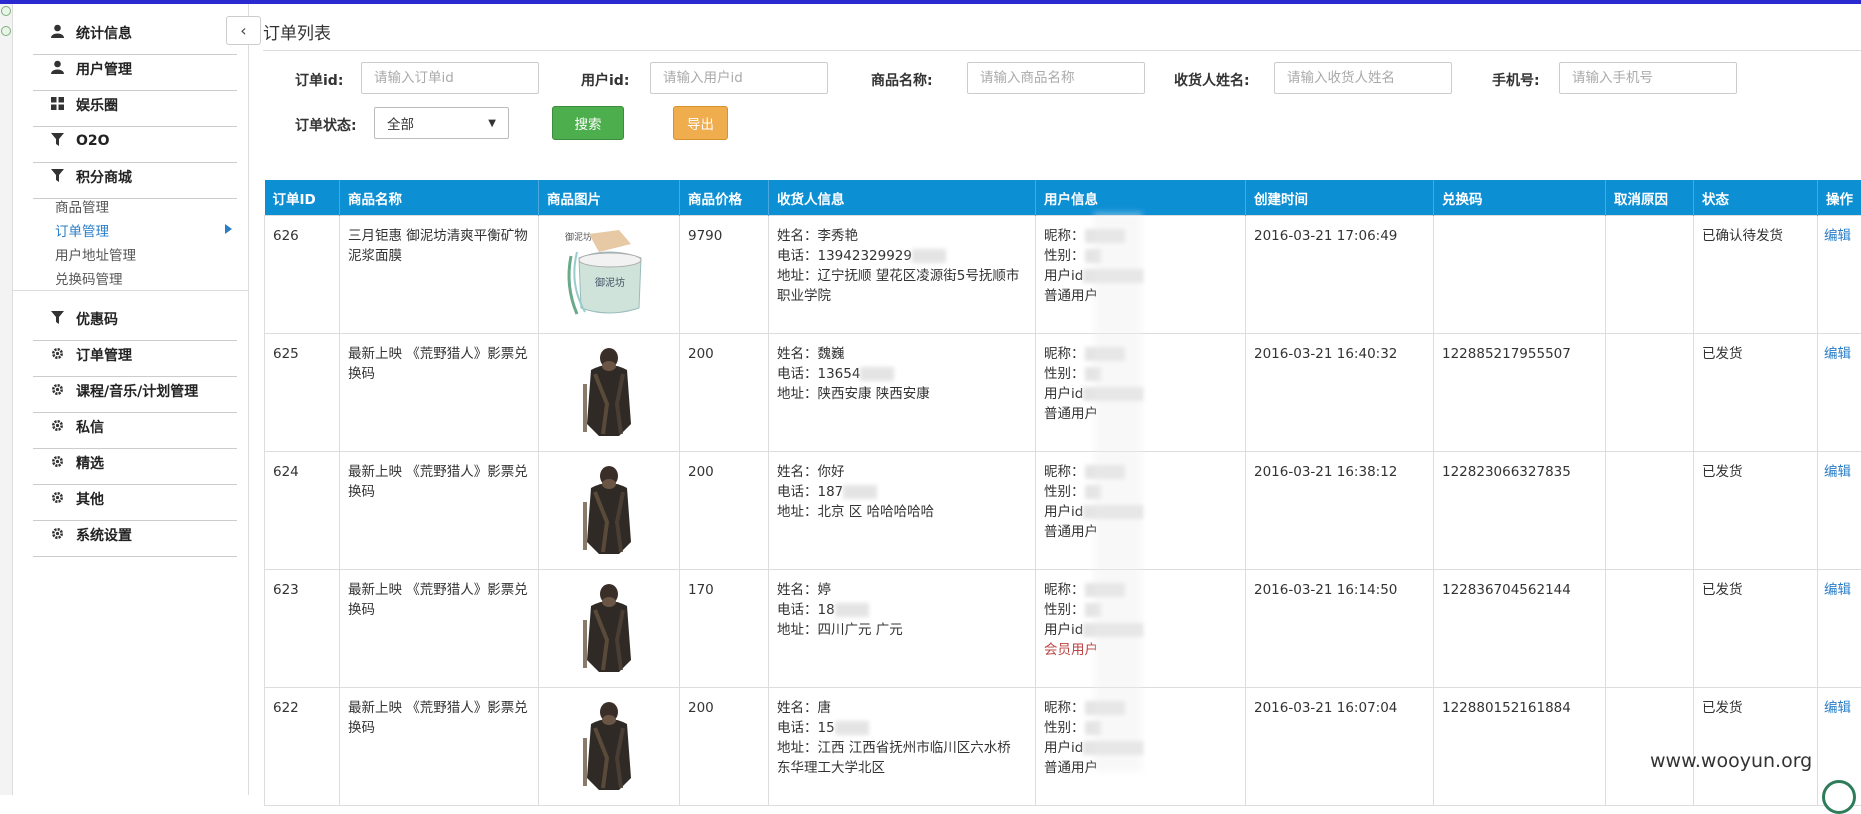 The height and width of the screenshot is (814, 1861). What do you see at coordinates (1056, 78) in the screenshot?
I see `product-name-input` at bounding box center [1056, 78].